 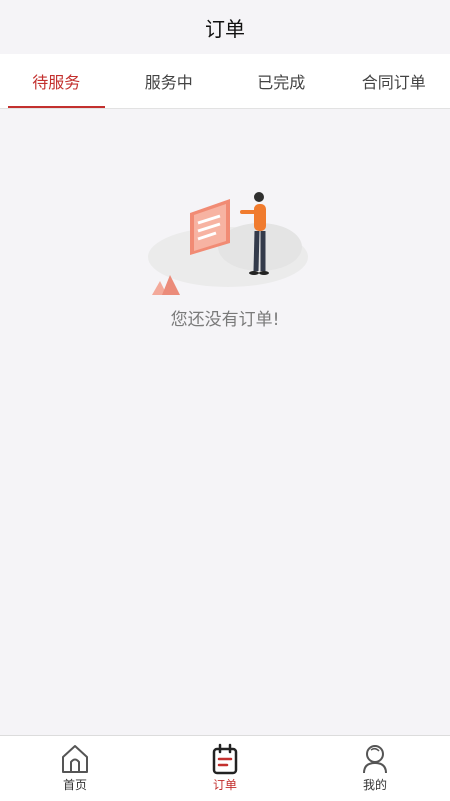 I want to click on home-icon, so click(x=75, y=759).